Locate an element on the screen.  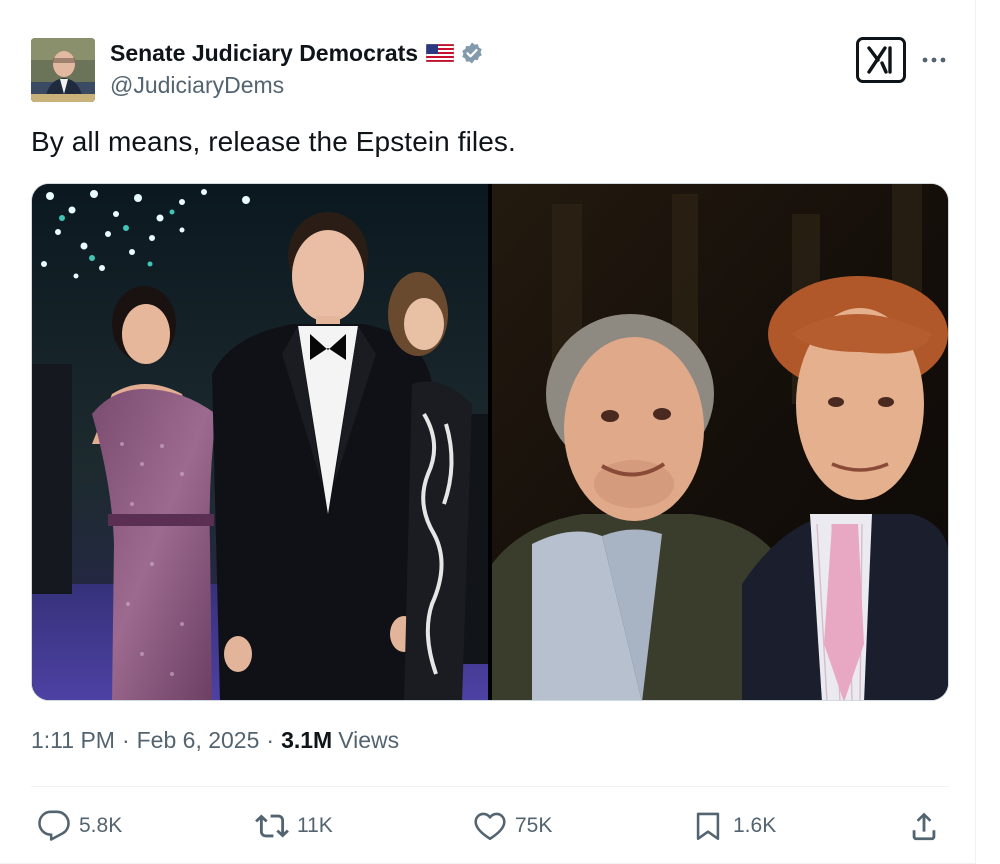
like-count: 75K is located at coordinates (534, 825).